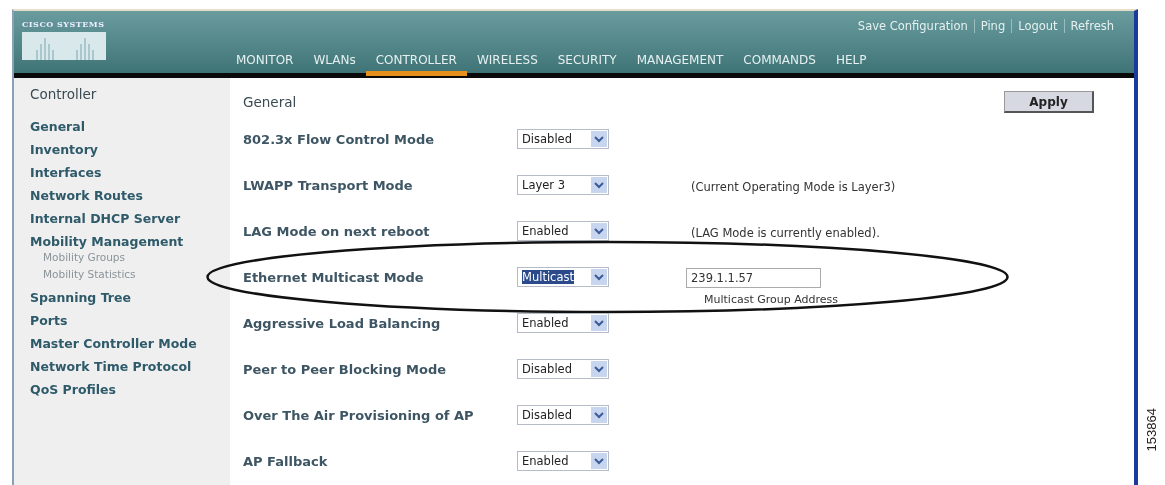  I want to click on sidebar-title: Controller, so click(64, 94).